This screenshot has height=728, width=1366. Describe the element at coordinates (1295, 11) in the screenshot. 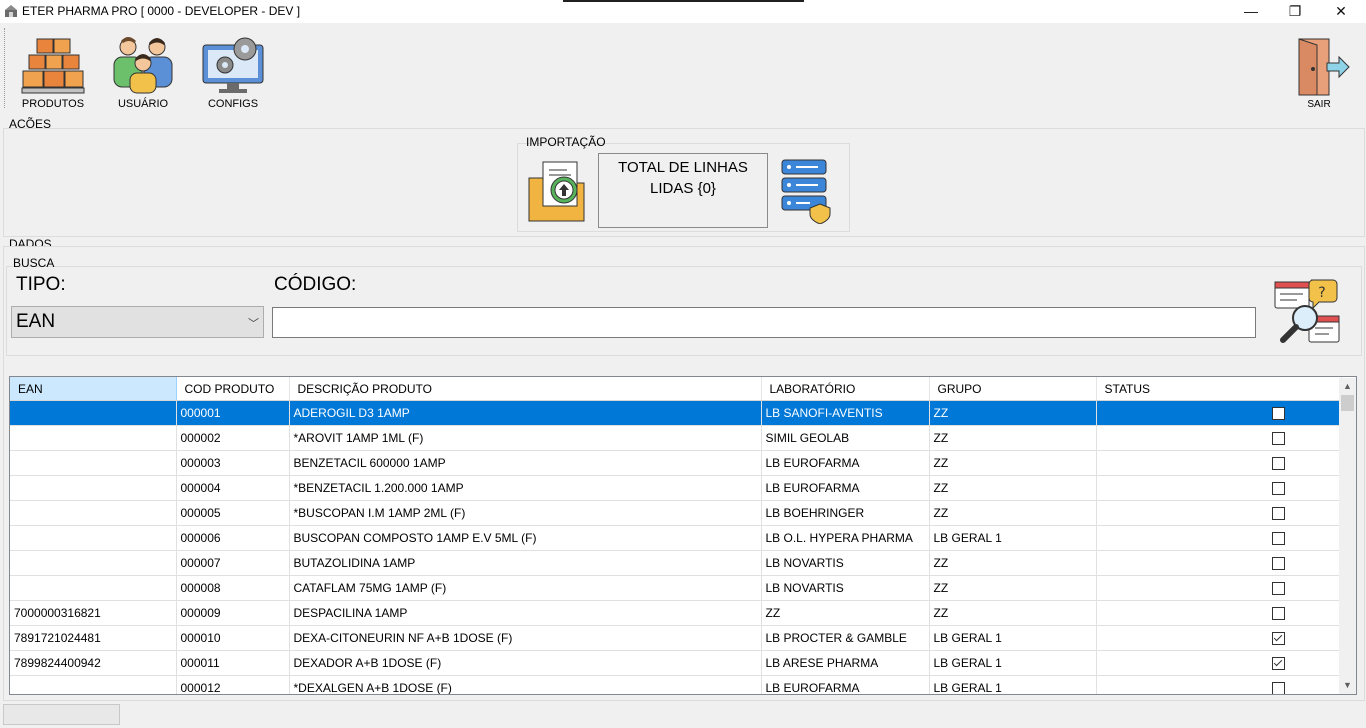

I see `restore-button: ❐` at that location.